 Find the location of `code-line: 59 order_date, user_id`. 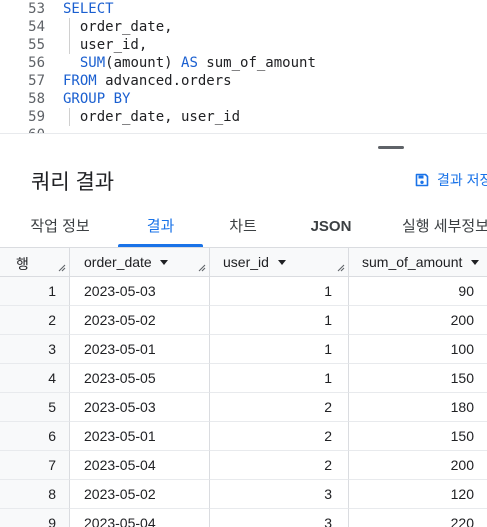

code-line: 59 order_date, user_id is located at coordinates (243, 117).